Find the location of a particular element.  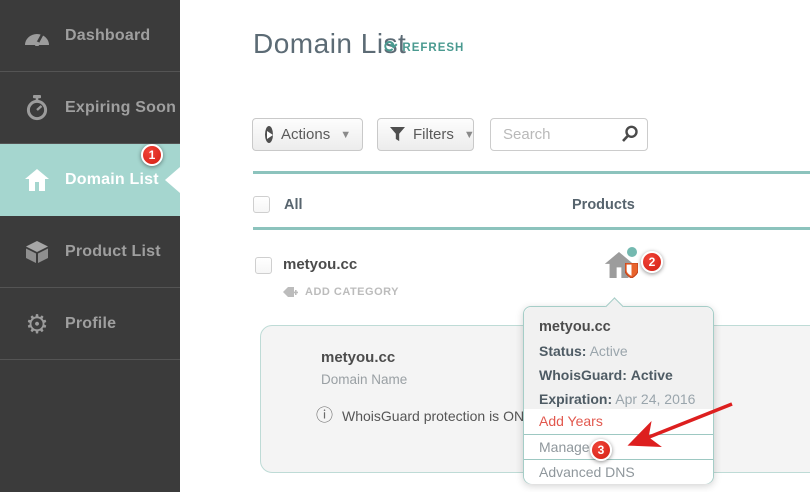

filters-label: Filters is located at coordinates (433, 134).